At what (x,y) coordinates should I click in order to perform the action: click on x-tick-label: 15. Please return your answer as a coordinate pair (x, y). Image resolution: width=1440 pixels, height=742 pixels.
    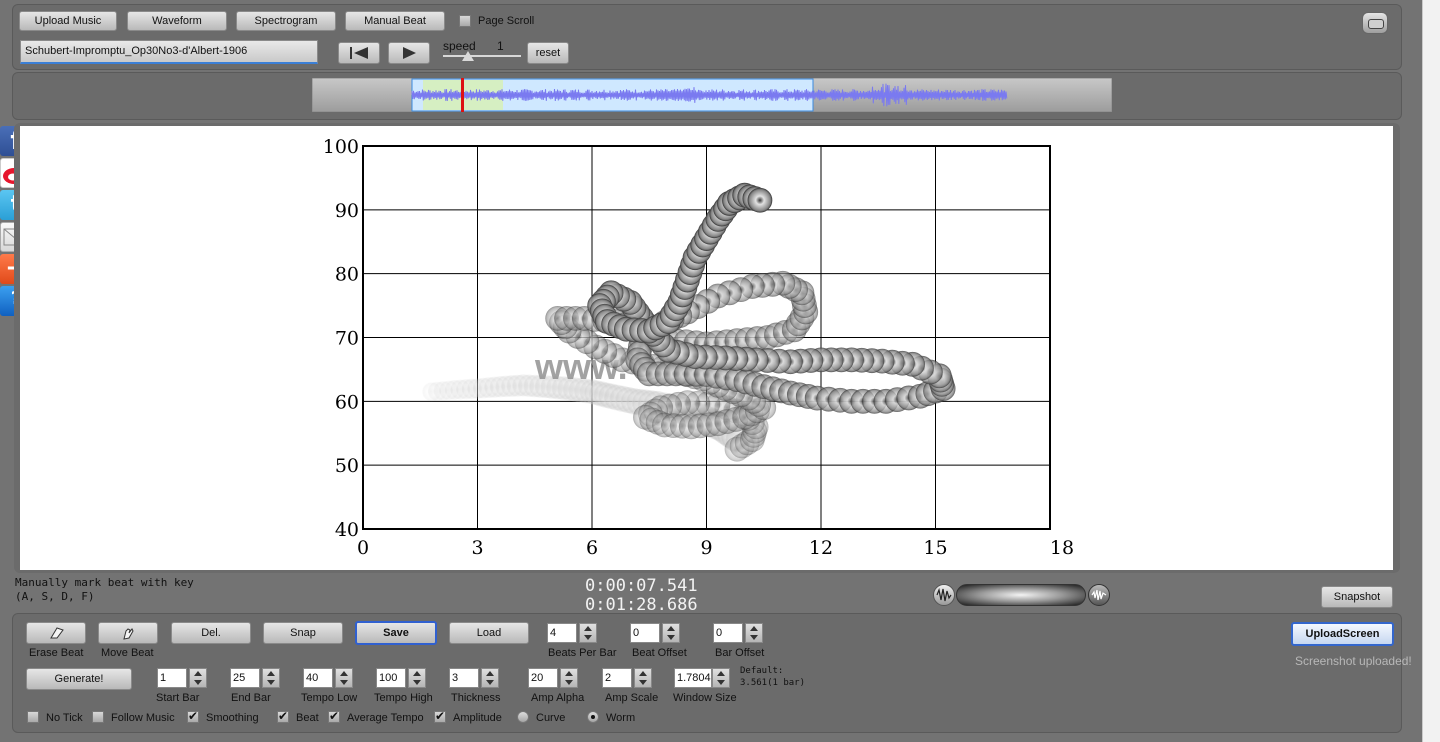
    Looking at the image, I should click on (935, 548).